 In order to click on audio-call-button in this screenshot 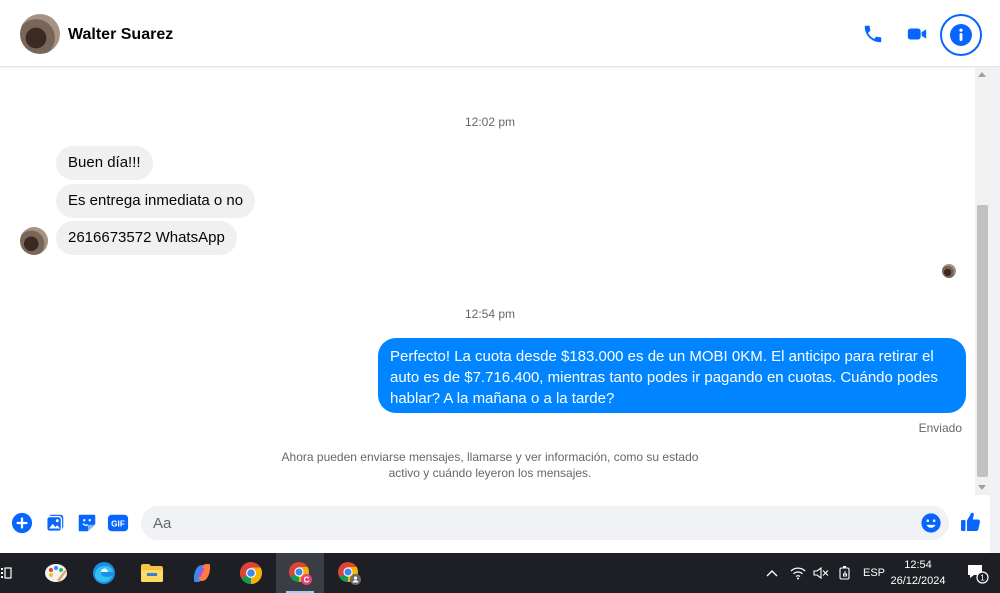, I will do `click(873, 34)`.